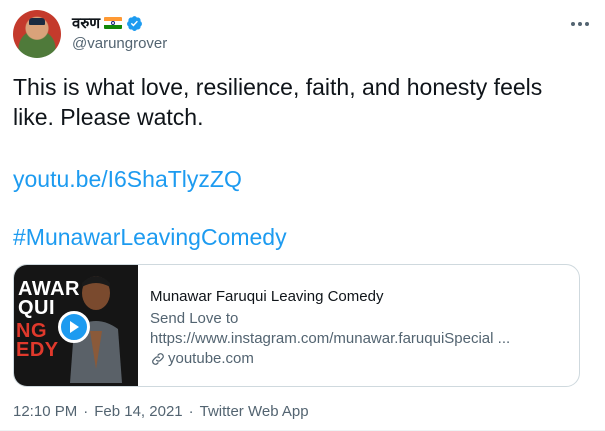 This screenshot has height=431, width=605. I want to click on more-options-icon, so click(580, 24).